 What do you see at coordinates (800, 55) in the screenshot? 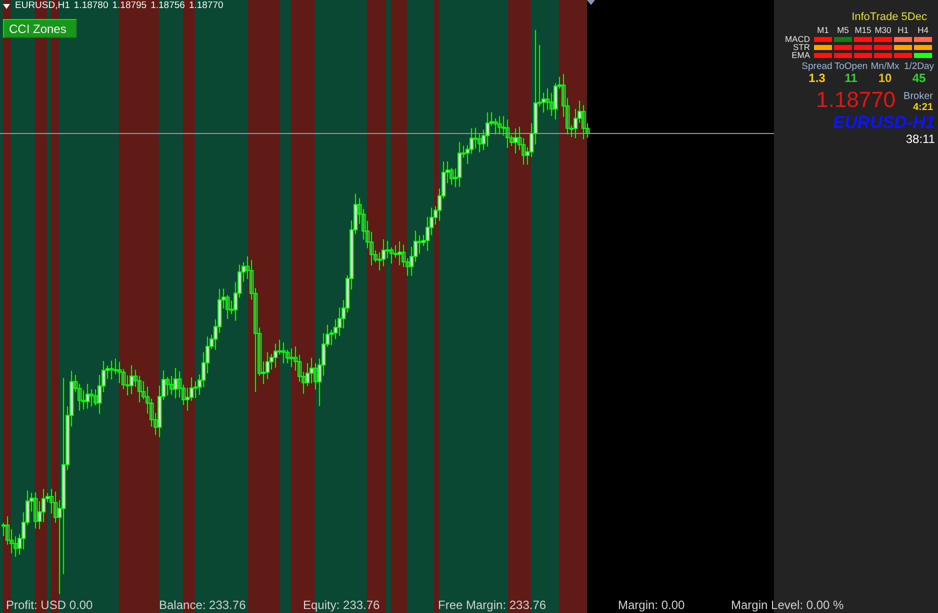
I see `indicator-label: EMA` at bounding box center [800, 55].